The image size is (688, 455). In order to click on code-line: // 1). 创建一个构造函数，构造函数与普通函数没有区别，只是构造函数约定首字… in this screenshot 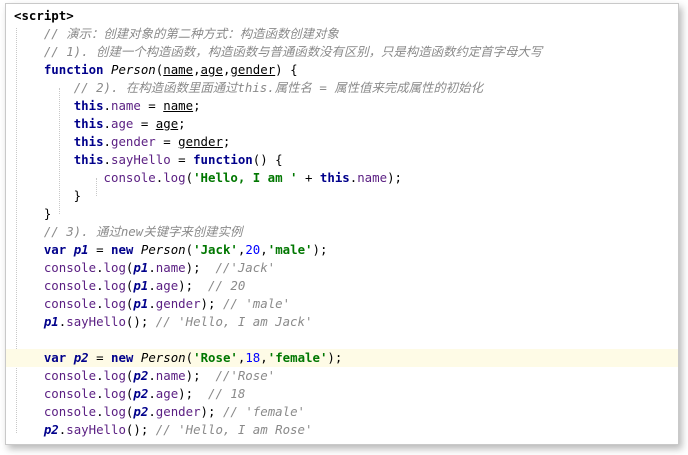, I will do `click(342, 52)`.